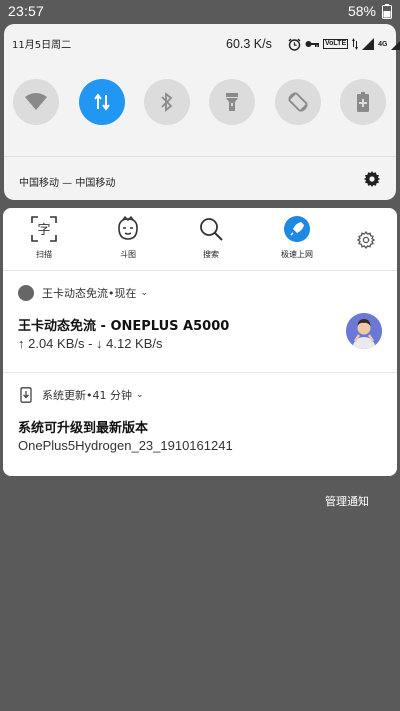  What do you see at coordinates (211, 229) in the screenshot?
I see `search-icon` at bounding box center [211, 229].